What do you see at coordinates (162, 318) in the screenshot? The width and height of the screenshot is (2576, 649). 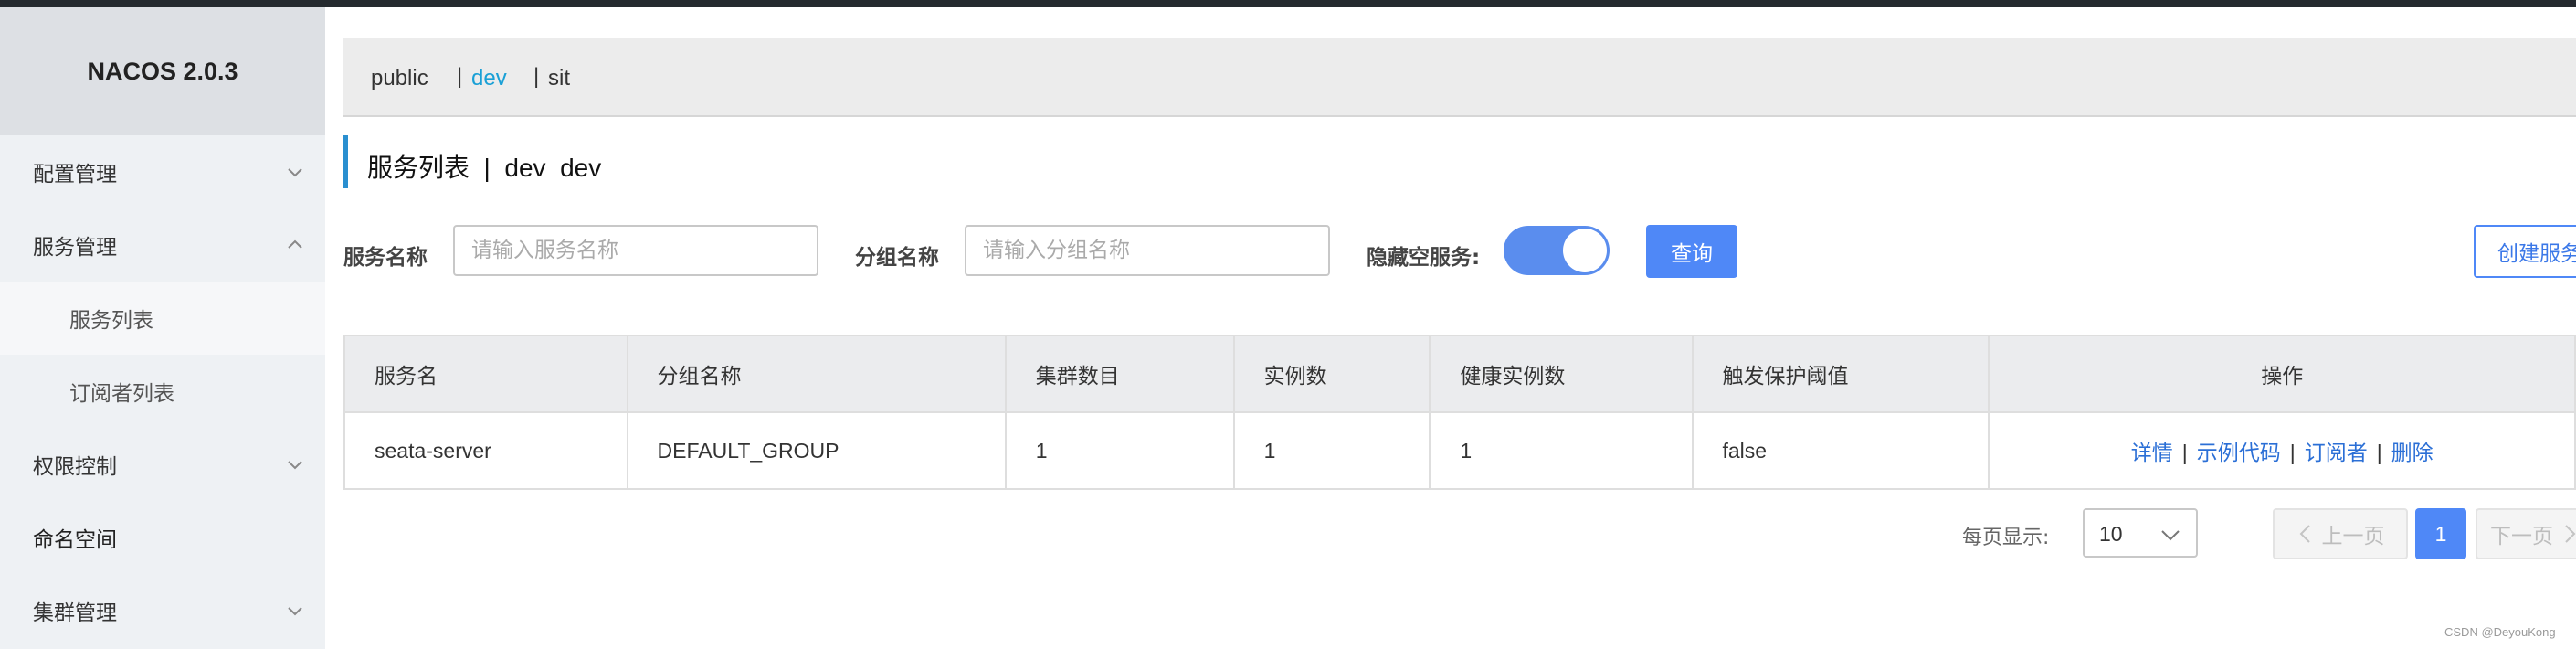 I see `sidebar-item-service-list: 服务列表` at bounding box center [162, 318].